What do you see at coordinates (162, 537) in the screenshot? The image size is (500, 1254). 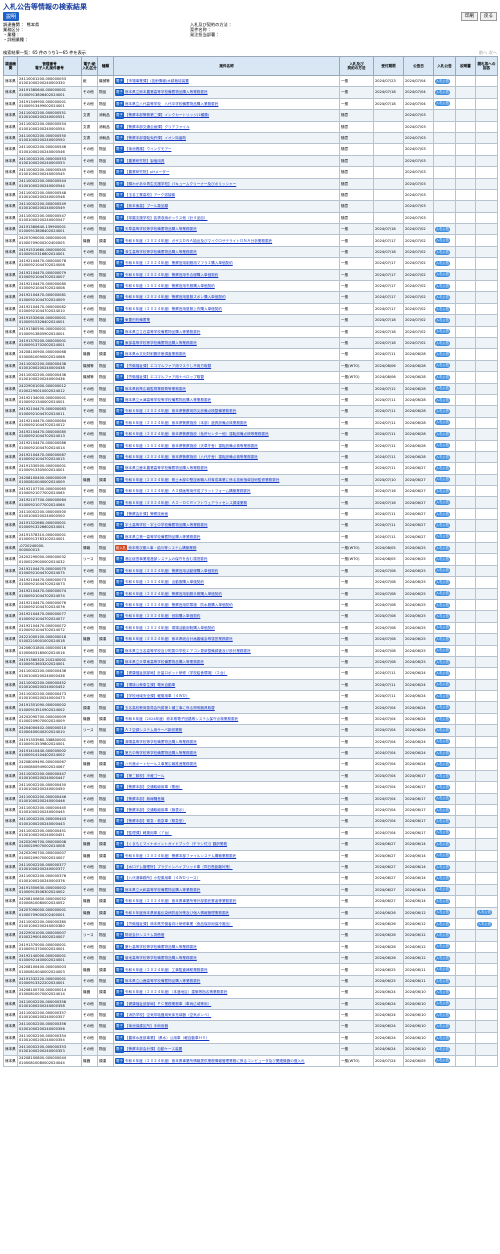 I see `case-name-link: 熊本県立第一高等学校備蓄物品購入等業務委託` at bounding box center [162, 537].